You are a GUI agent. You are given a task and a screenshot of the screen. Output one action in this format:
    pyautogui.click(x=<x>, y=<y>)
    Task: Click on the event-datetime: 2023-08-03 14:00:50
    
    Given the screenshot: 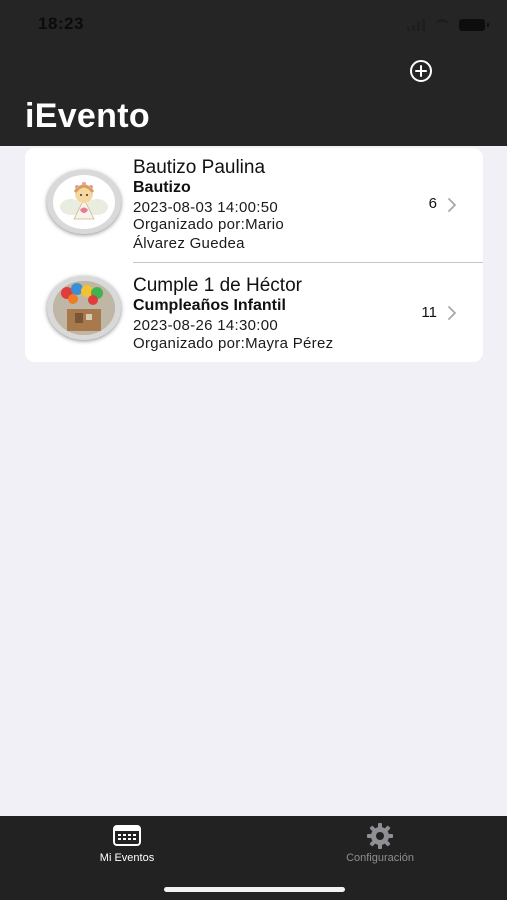 What is the action you would take?
    pyautogui.click(x=205, y=207)
    